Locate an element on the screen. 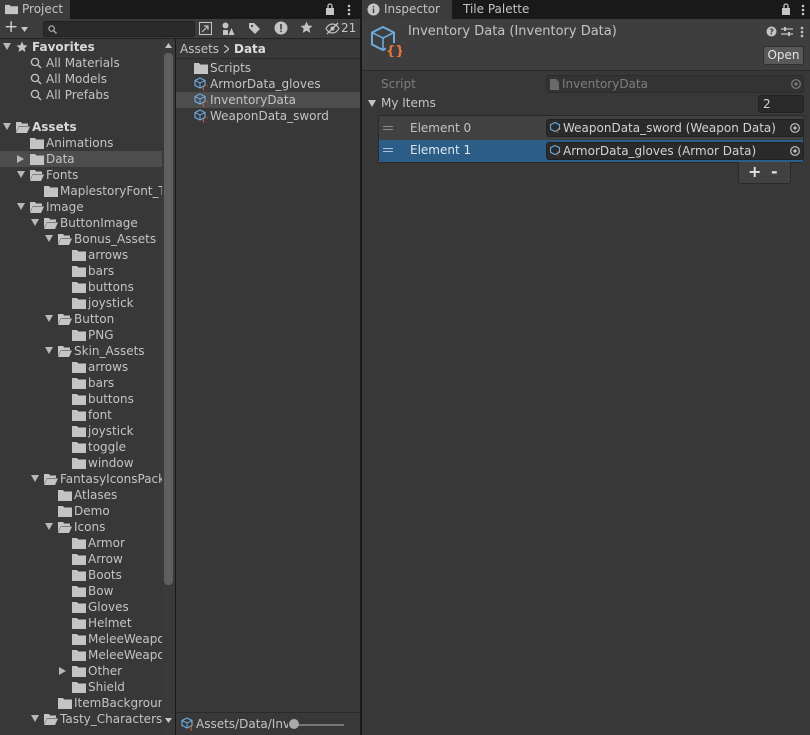  tree-item: Icons is located at coordinates (81, 527).